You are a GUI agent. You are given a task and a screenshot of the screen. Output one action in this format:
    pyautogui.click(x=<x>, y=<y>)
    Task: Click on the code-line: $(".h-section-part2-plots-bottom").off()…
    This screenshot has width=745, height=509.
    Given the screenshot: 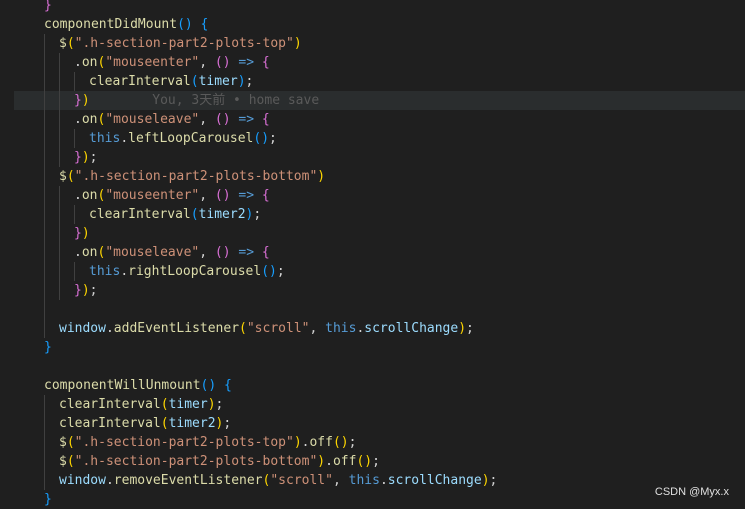 What is the action you would take?
    pyautogui.click(x=379, y=461)
    